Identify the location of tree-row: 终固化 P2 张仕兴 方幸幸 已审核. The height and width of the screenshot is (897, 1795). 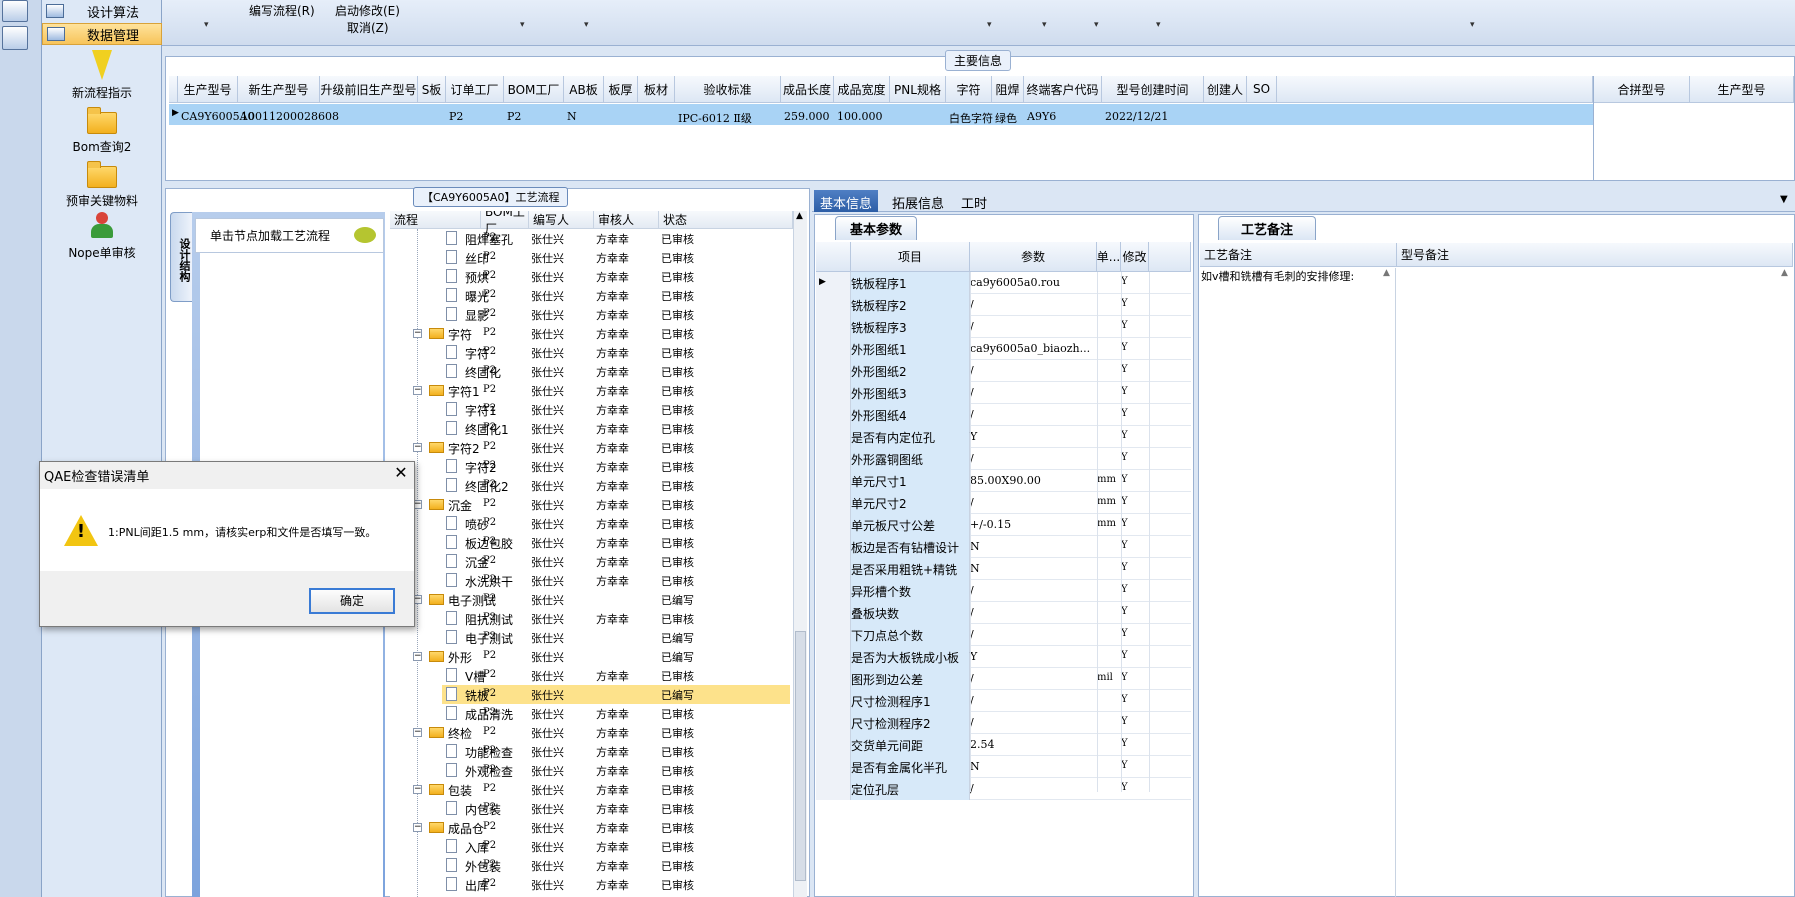
(590, 371).